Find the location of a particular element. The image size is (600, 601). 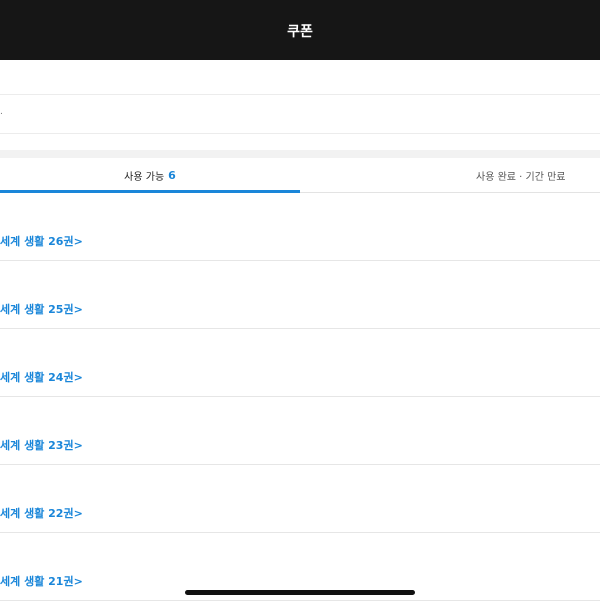

section-divider is located at coordinates (300, 154).